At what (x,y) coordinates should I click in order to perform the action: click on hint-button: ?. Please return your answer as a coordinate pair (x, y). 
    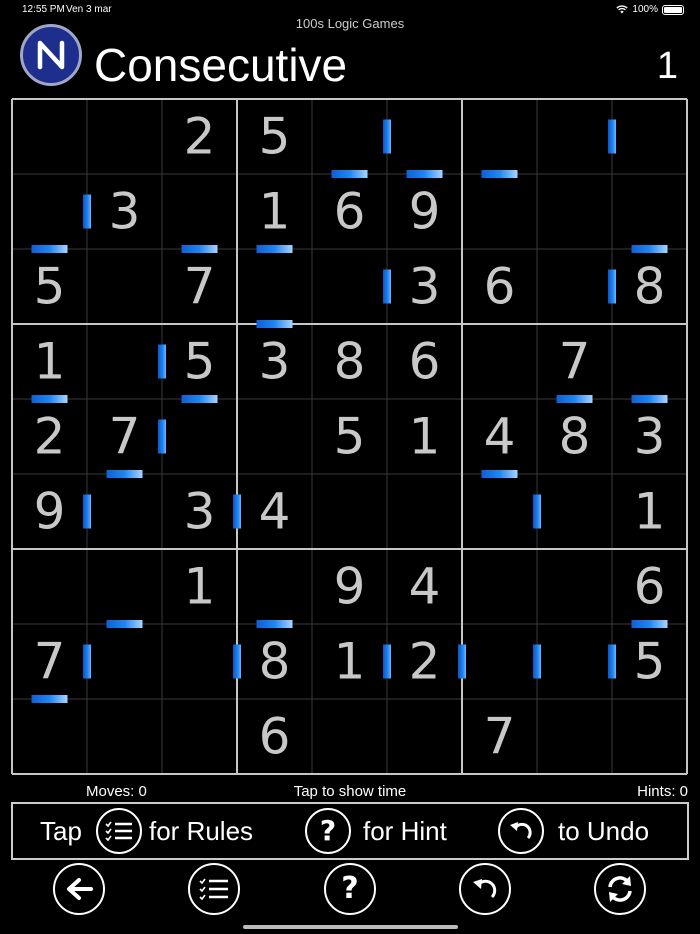
    Looking at the image, I should click on (350, 889).